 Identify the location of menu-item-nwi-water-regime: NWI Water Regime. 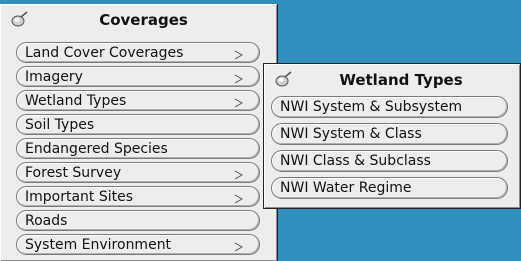
(389, 188).